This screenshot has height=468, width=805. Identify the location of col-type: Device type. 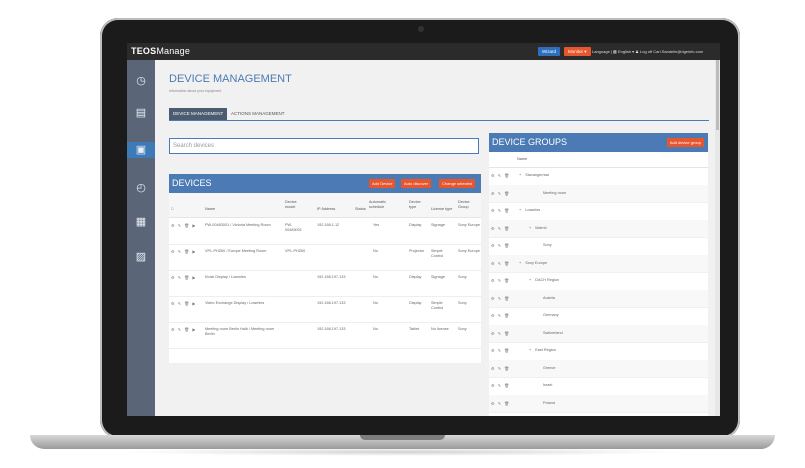
(418, 205).